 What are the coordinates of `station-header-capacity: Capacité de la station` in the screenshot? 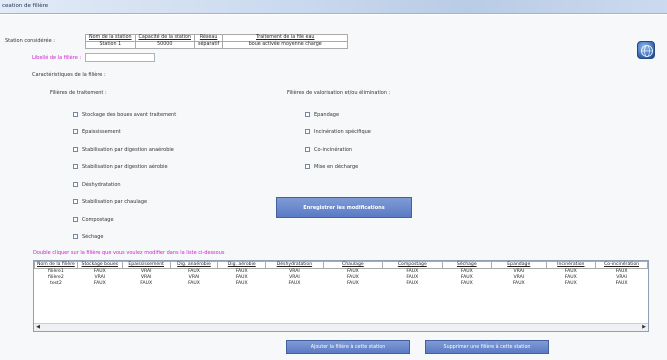 It's located at (164, 38).